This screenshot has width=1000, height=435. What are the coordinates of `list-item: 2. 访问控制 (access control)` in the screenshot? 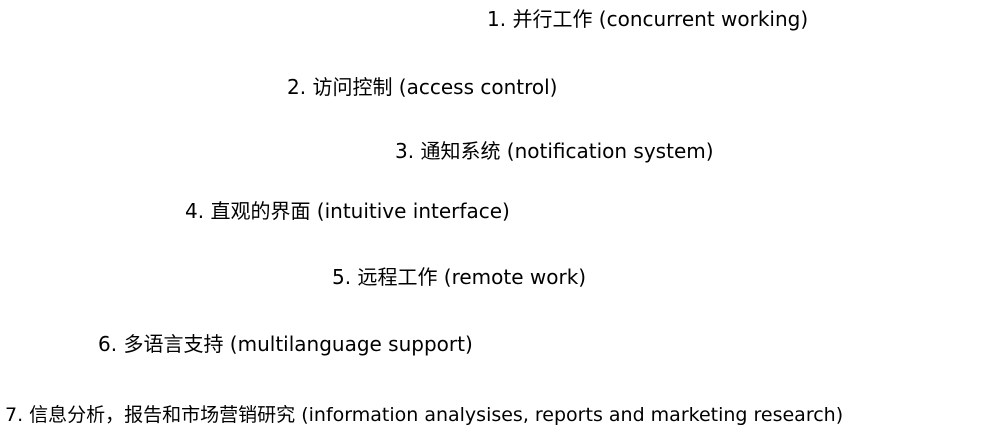 It's located at (422, 87).